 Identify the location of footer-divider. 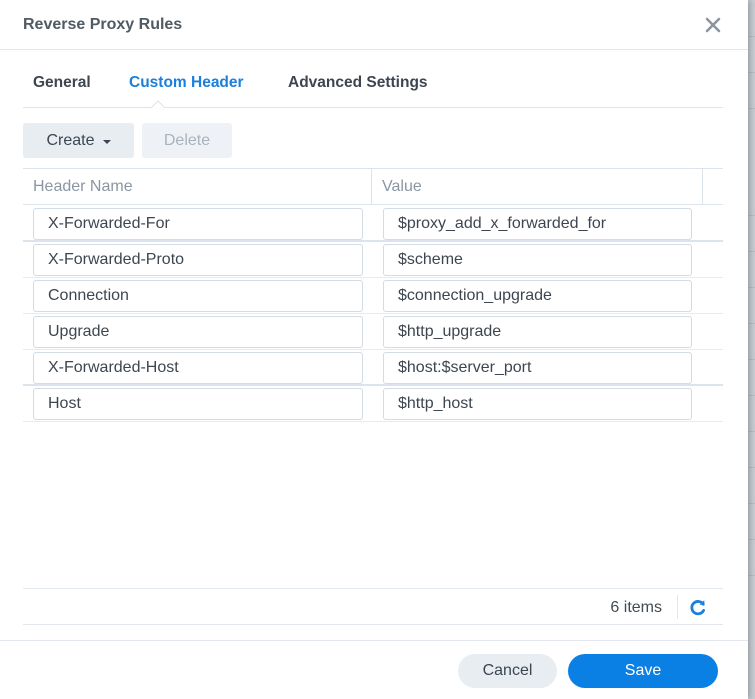
(677, 607).